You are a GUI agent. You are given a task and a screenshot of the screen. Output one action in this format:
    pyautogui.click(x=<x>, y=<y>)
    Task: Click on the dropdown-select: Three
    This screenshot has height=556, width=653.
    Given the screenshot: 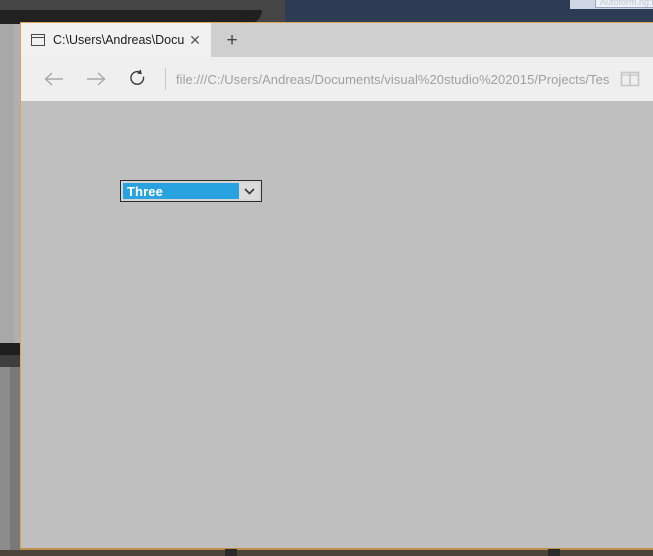 What is the action you would take?
    pyautogui.click(x=191, y=191)
    